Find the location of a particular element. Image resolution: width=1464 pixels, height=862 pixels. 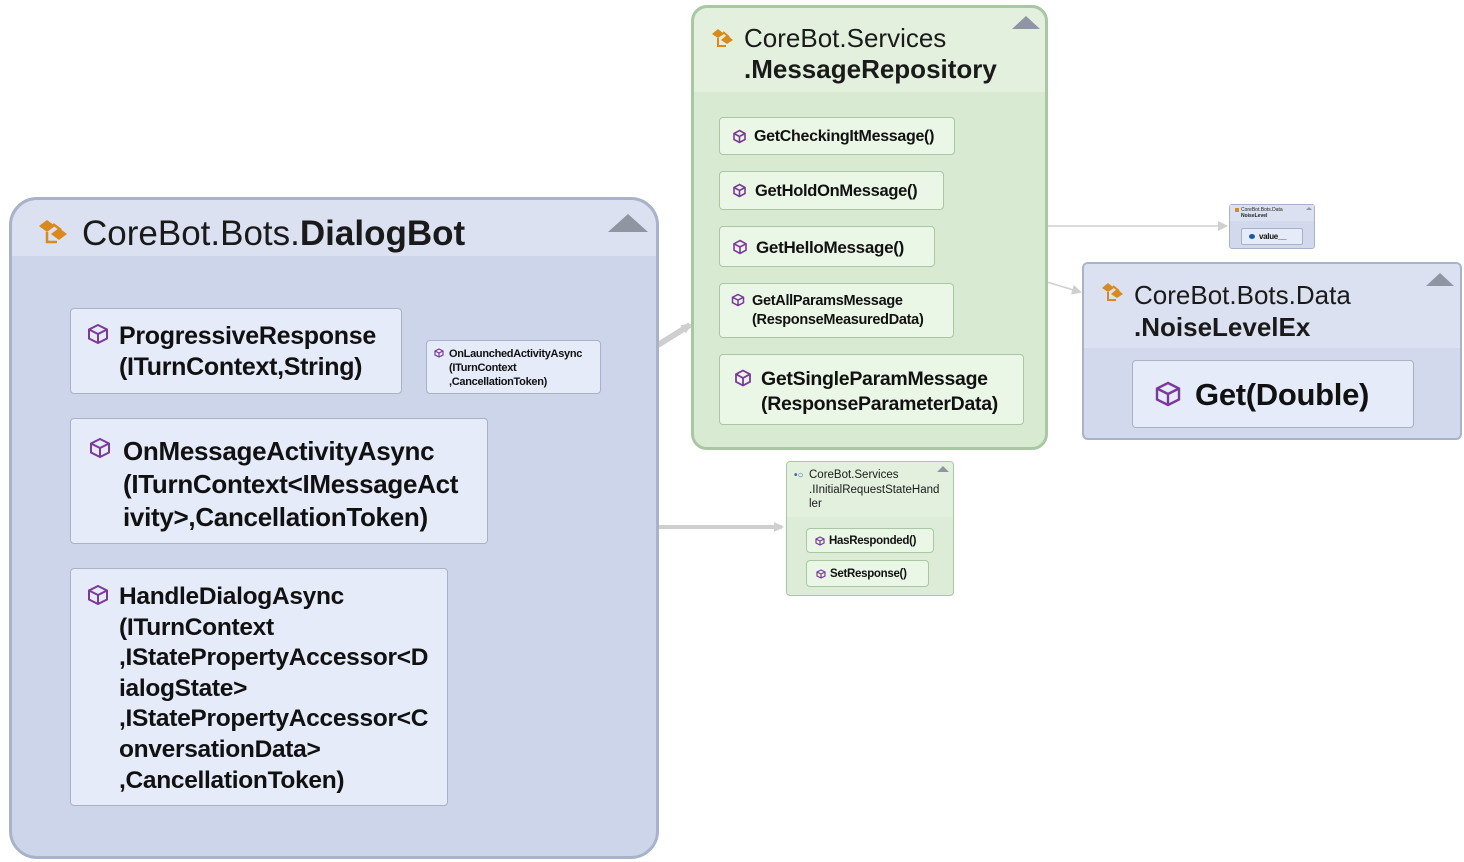

method-getcheckingitmessage: GetCheckingItMessage() is located at coordinates (837, 136).